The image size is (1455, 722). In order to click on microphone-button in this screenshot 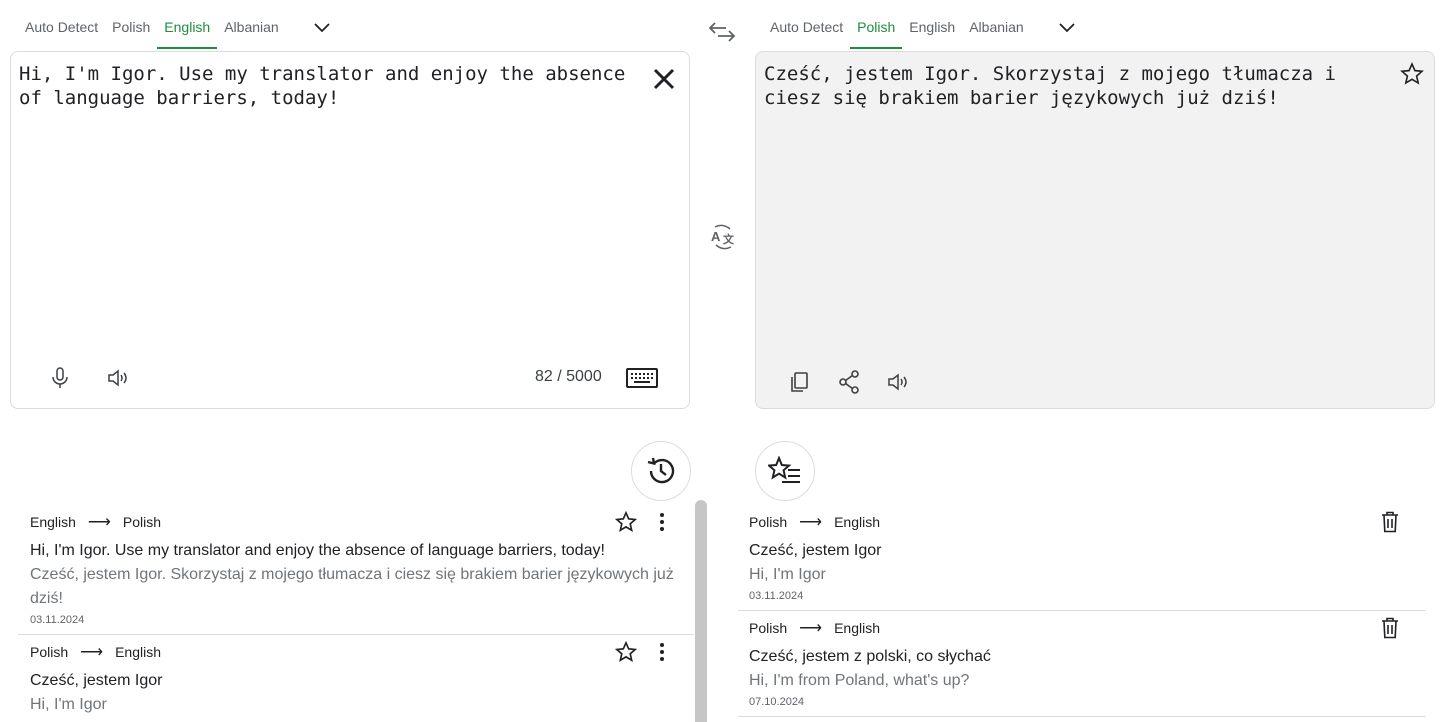, I will do `click(60, 378)`.